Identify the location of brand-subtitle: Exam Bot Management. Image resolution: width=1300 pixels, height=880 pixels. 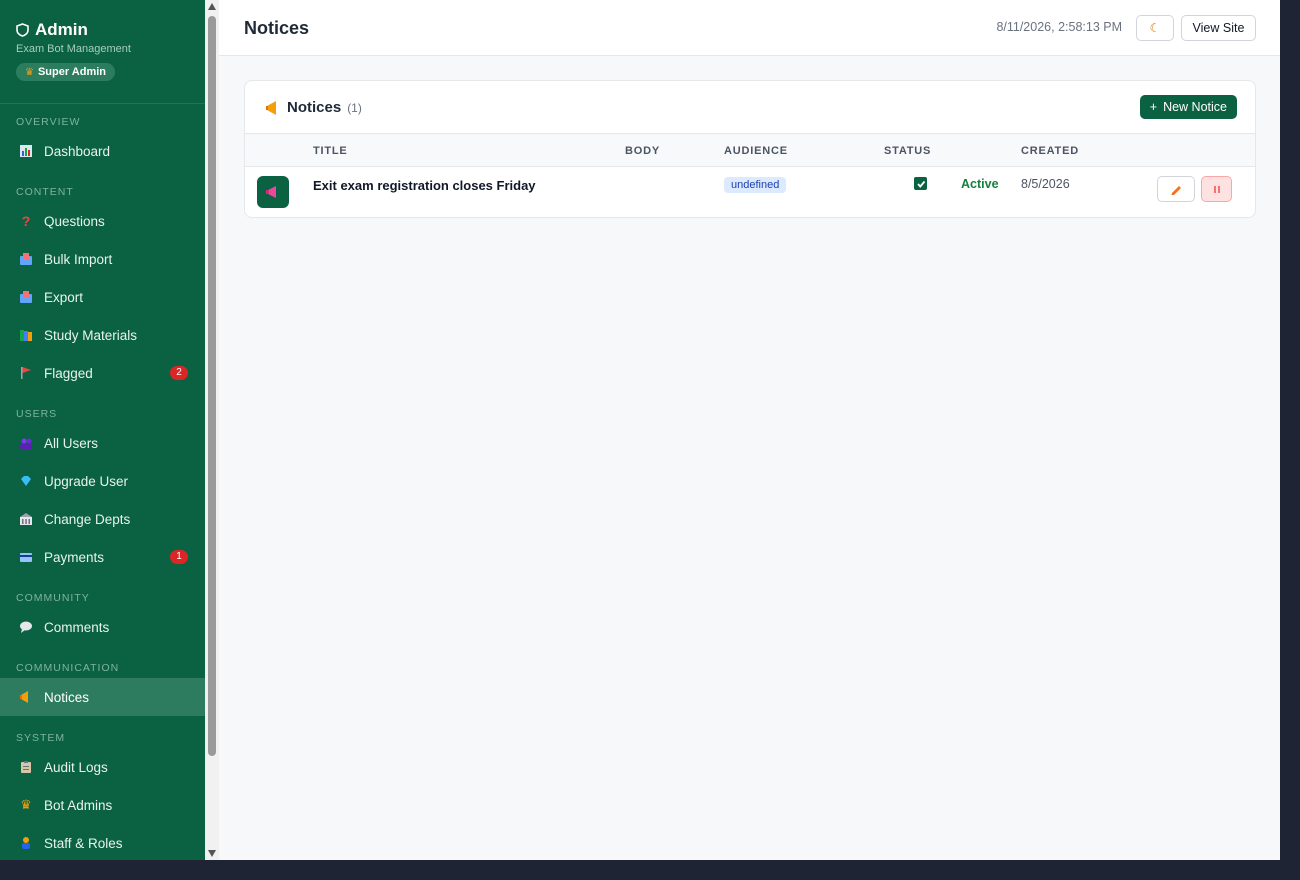
(73, 49).